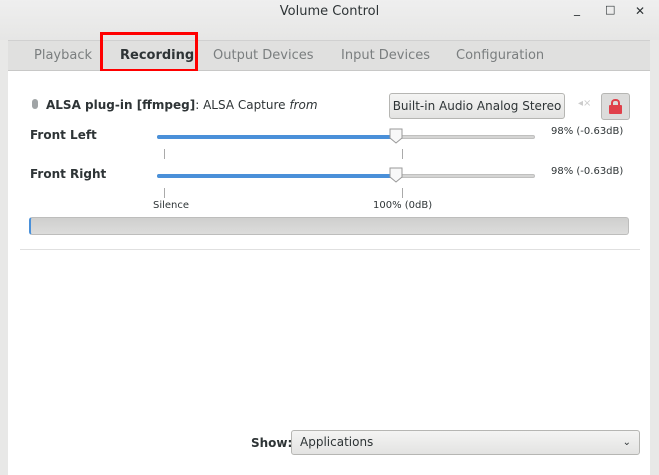 This screenshot has height=475, width=659. I want to click on front-left-value: 98% (-0.63dB), so click(587, 131).